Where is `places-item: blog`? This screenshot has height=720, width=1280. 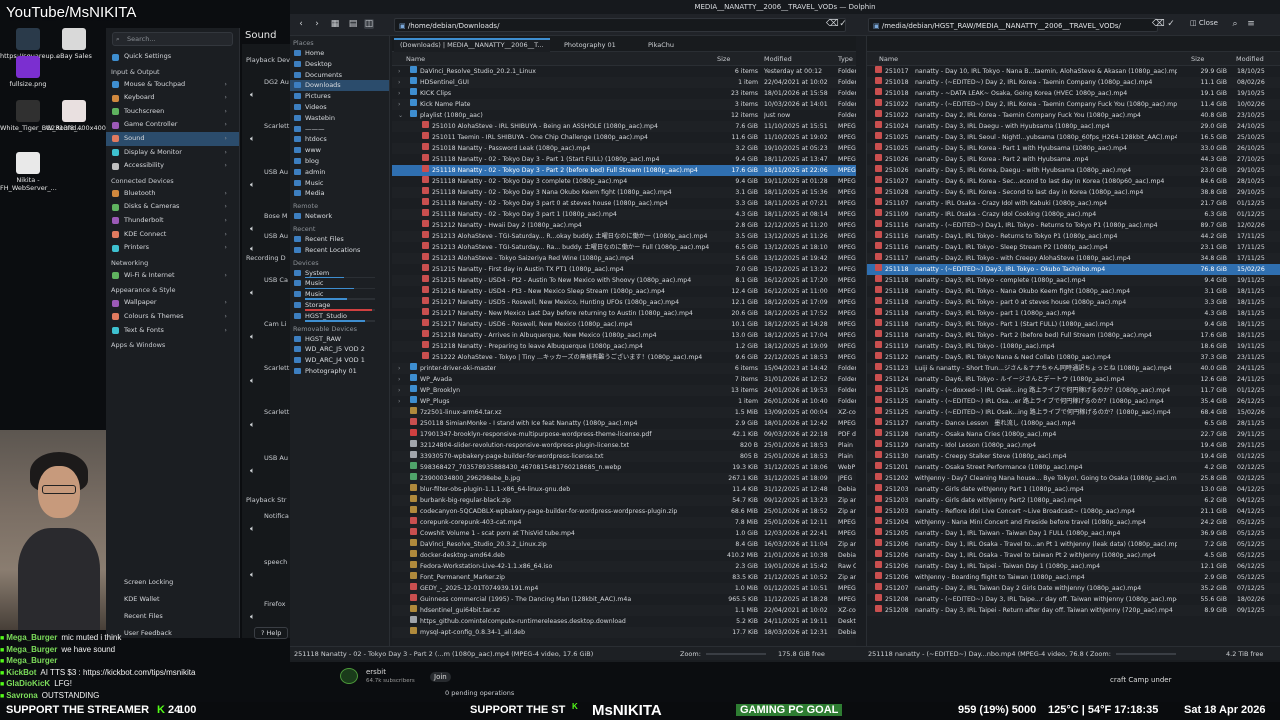 places-item: blog is located at coordinates (339, 161).